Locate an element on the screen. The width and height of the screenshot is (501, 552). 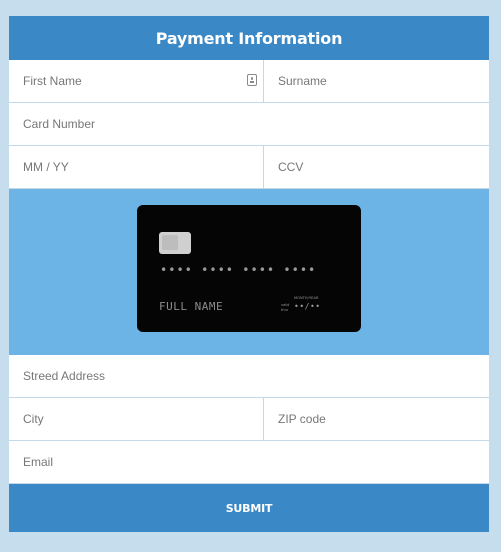
expiry-field is located at coordinates (136, 167).